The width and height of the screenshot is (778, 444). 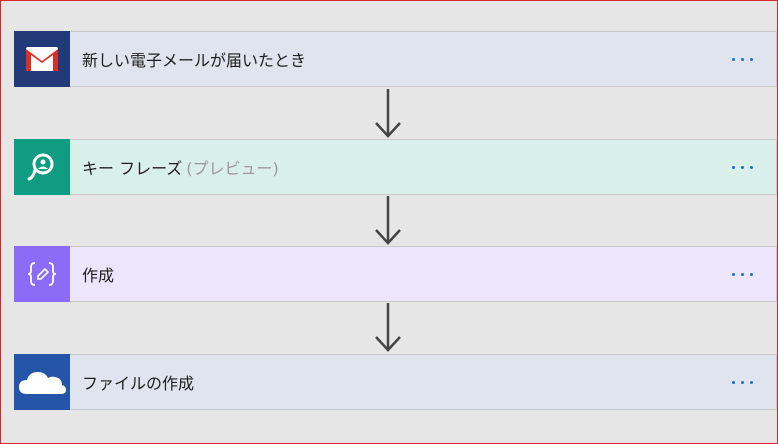 I want to click on onedrive-icon, so click(x=42, y=381).